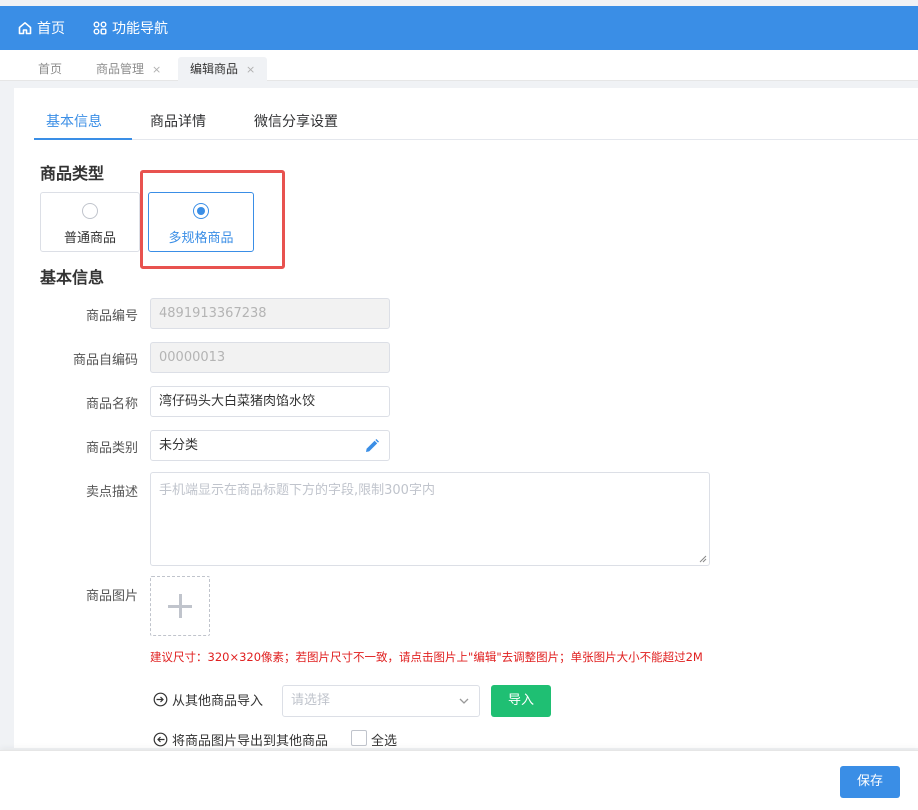  I want to click on product-code-label: 商品编号, so click(111, 316).